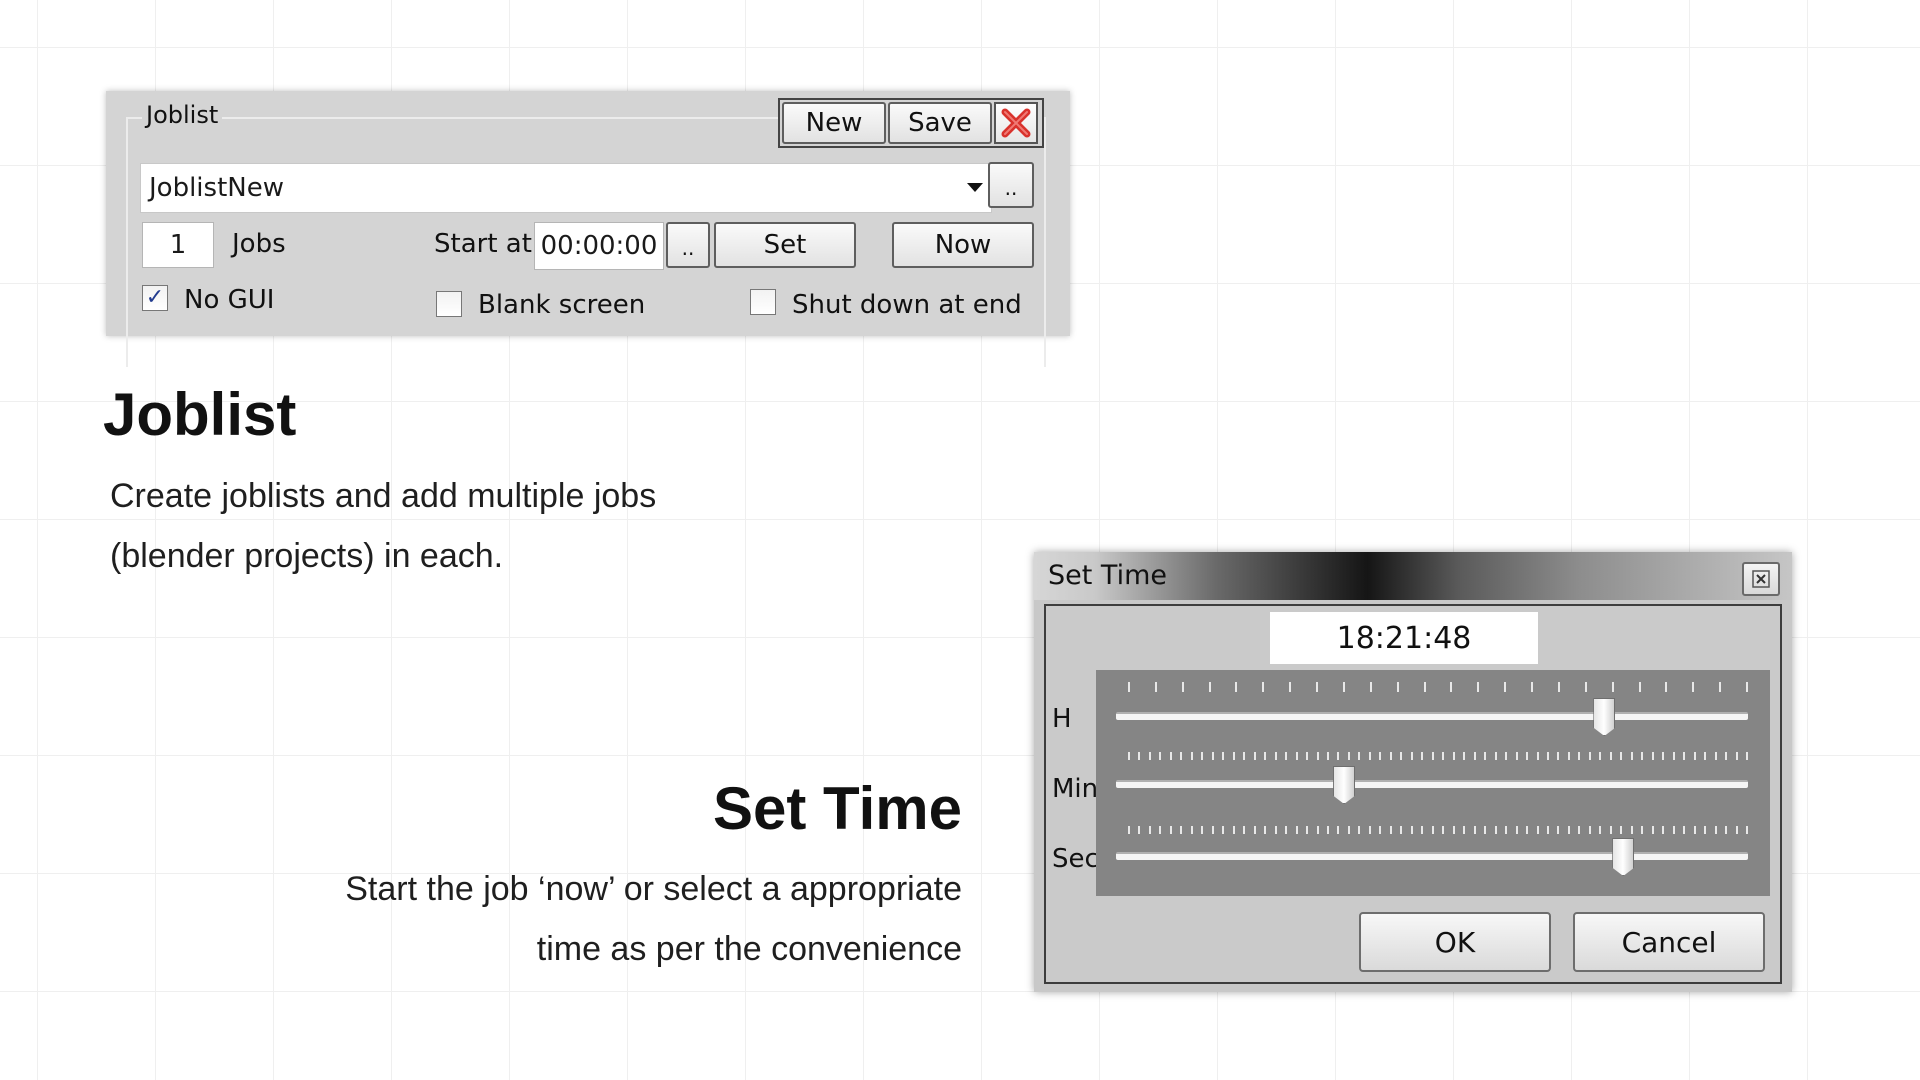  I want to click on hour-slider-thumb, so click(1604, 717).